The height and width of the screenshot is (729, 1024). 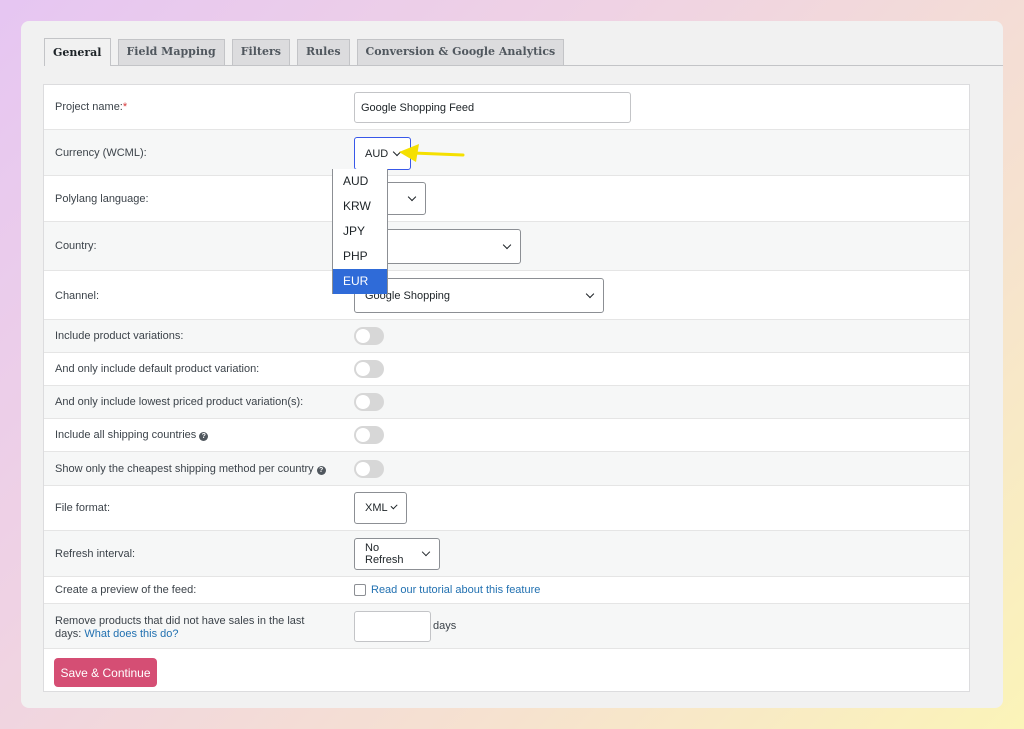 I want to click on tab-filters: Filters, so click(x=260, y=52).